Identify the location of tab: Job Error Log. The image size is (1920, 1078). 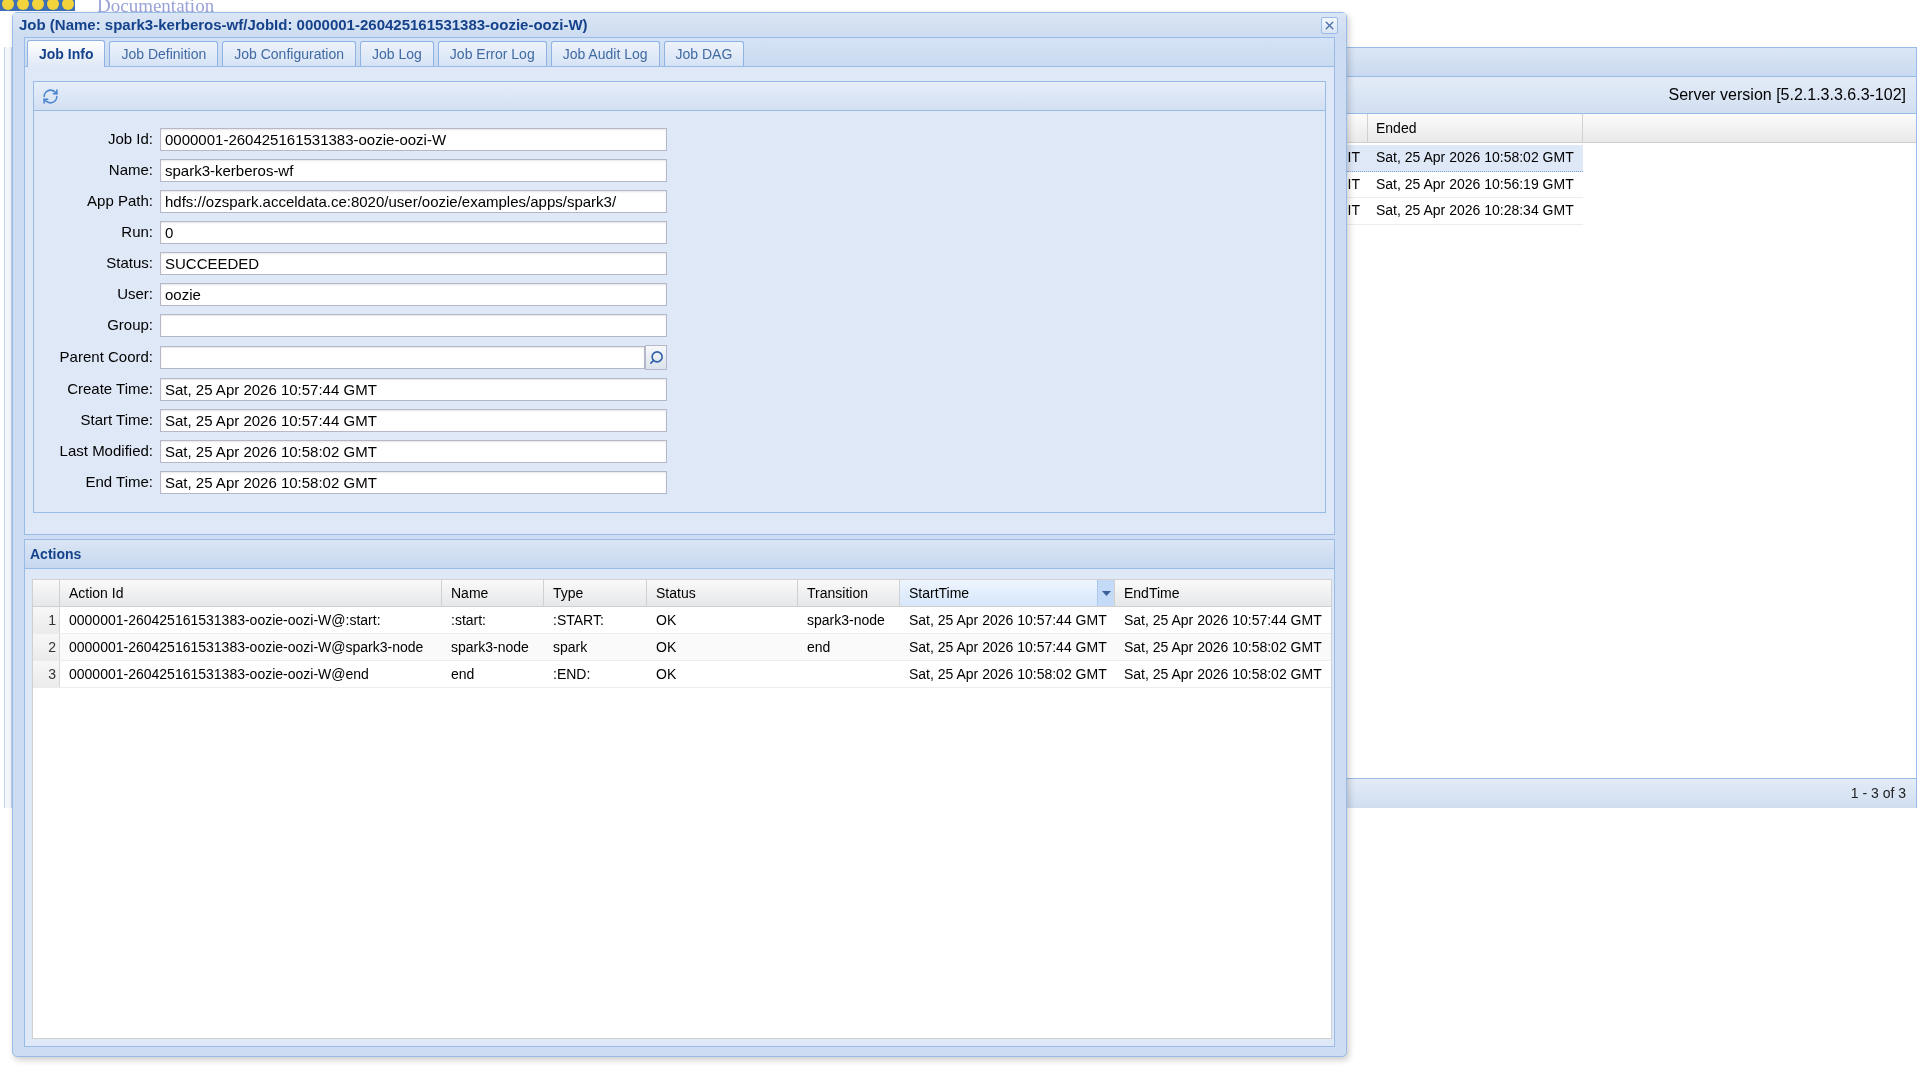
(492, 53).